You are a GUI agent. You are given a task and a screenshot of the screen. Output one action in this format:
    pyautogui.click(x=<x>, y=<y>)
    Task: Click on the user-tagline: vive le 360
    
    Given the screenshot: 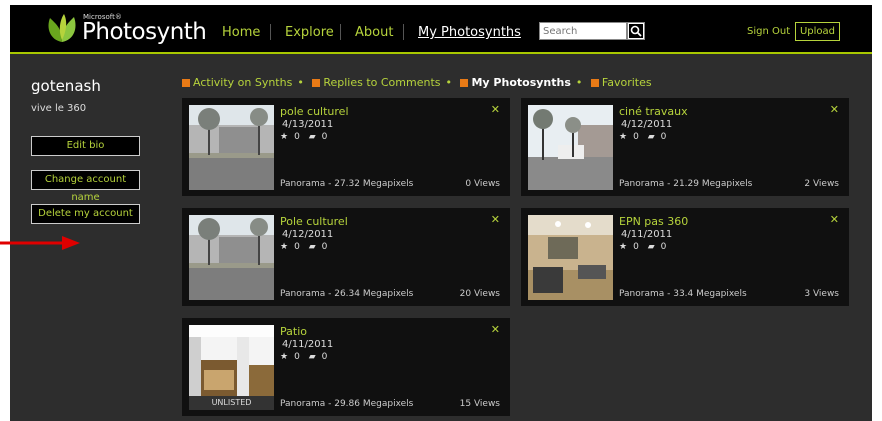 What is the action you would take?
    pyautogui.click(x=59, y=108)
    